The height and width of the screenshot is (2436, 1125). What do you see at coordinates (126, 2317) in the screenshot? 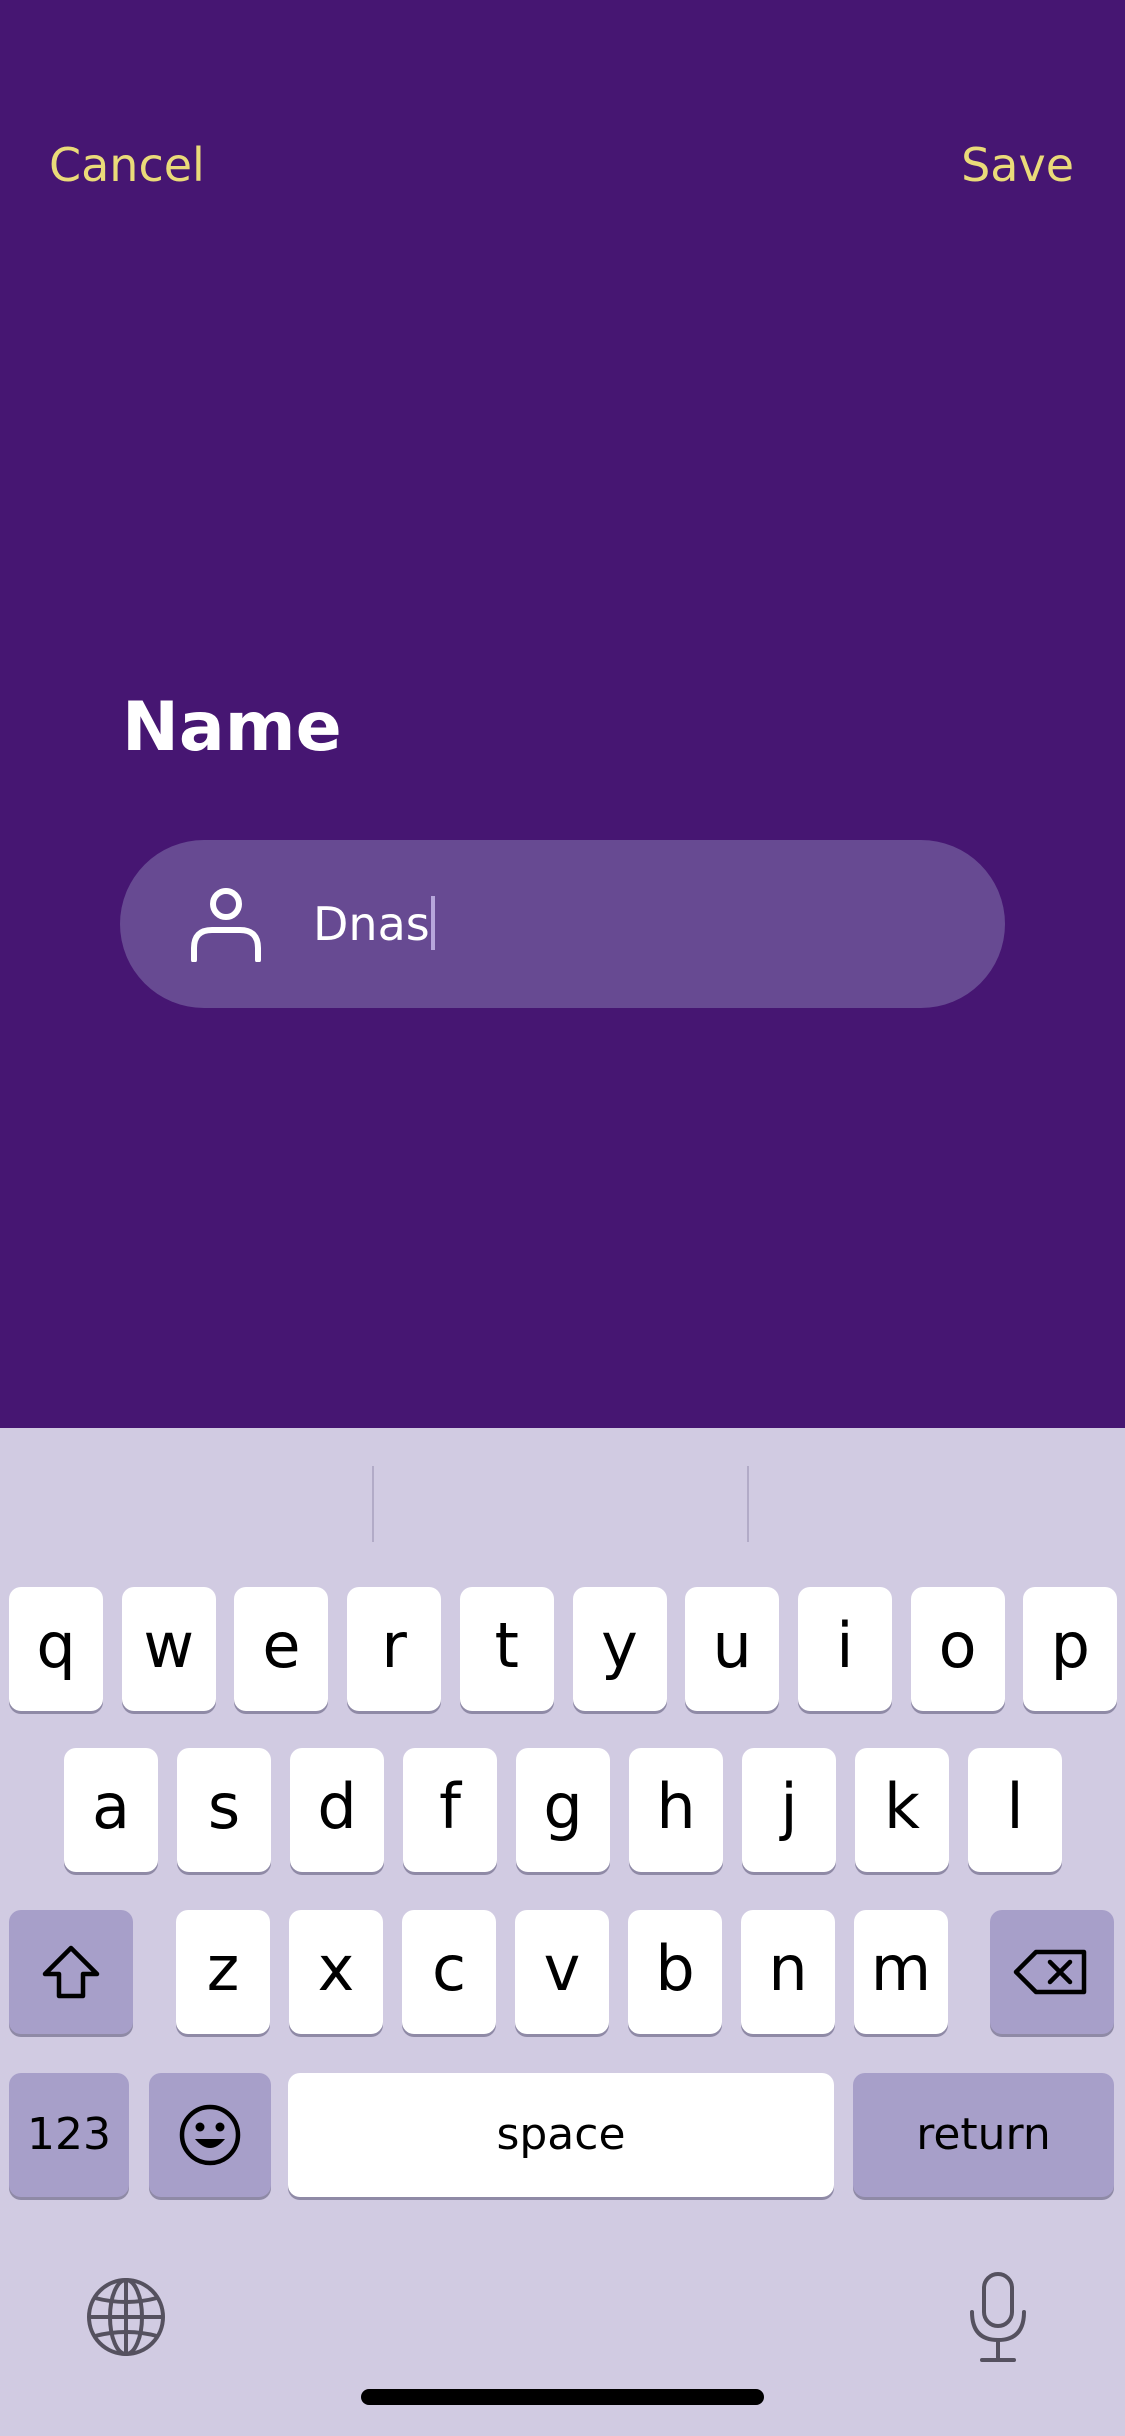
I see `globe-icon` at bounding box center [126, 2317].